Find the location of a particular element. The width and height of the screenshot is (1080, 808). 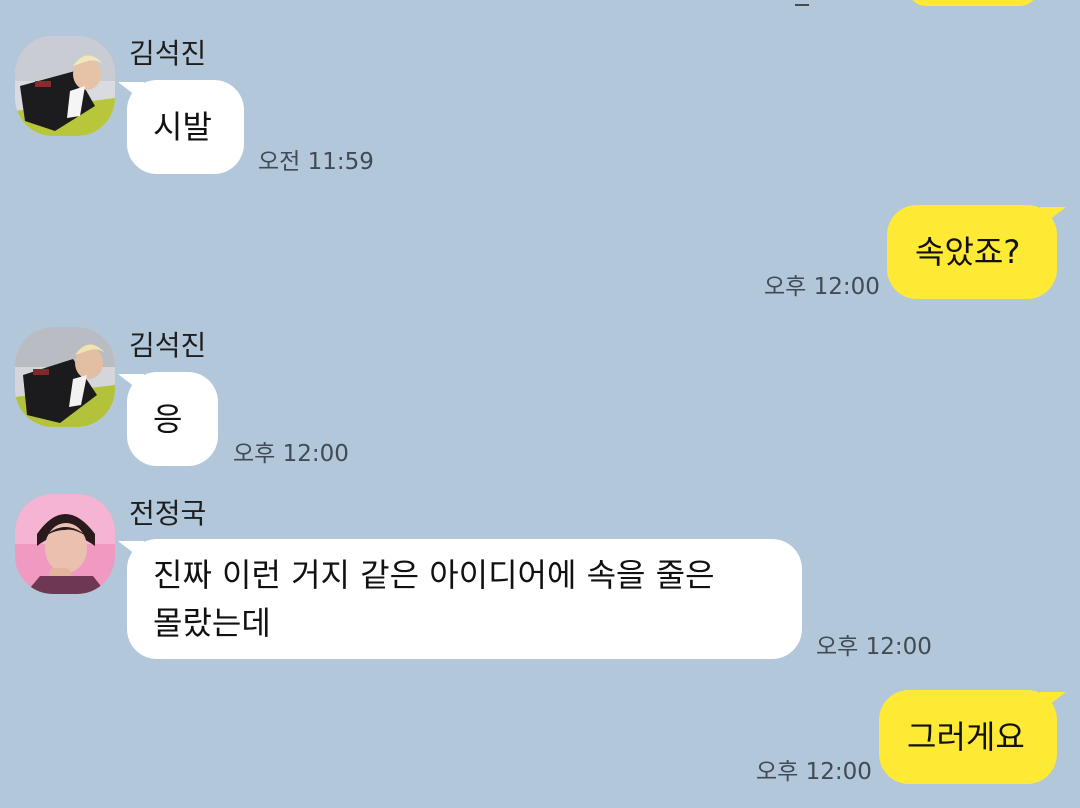

message-text: 응 is located at coordinates (168, 419).